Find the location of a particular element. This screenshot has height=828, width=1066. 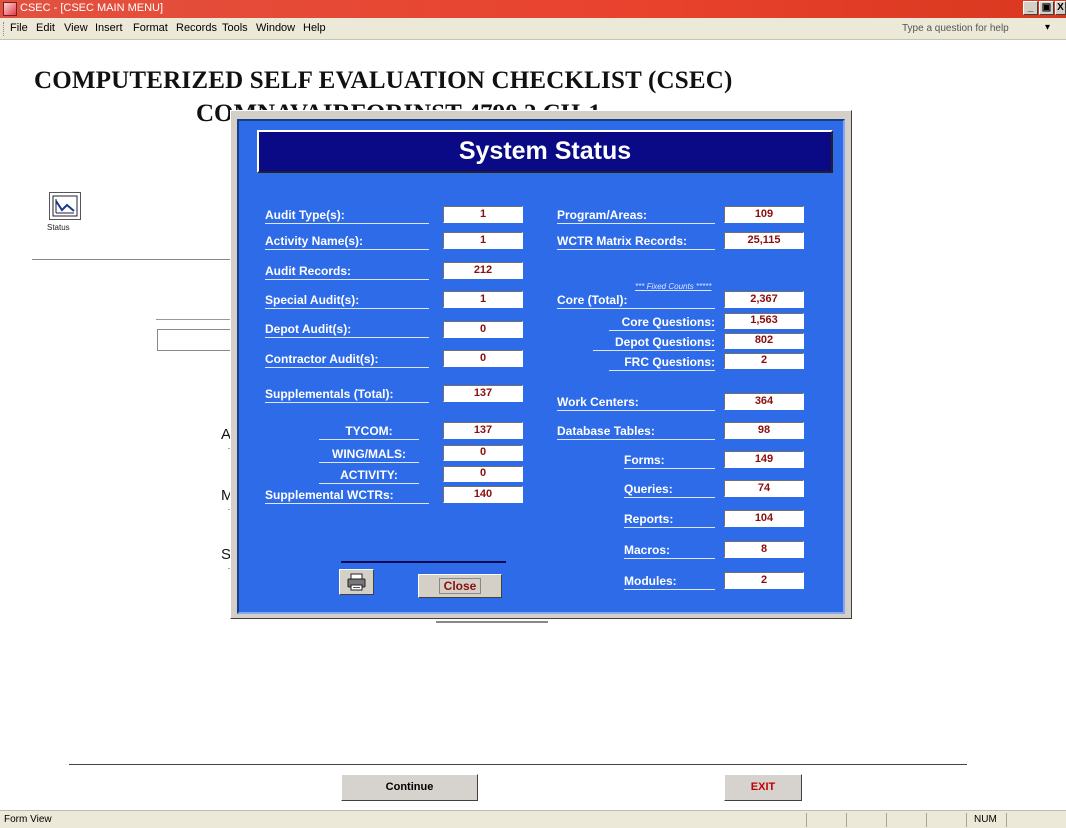

wing-mals-label: WING/MALS: is located at coordinates (369, 455).